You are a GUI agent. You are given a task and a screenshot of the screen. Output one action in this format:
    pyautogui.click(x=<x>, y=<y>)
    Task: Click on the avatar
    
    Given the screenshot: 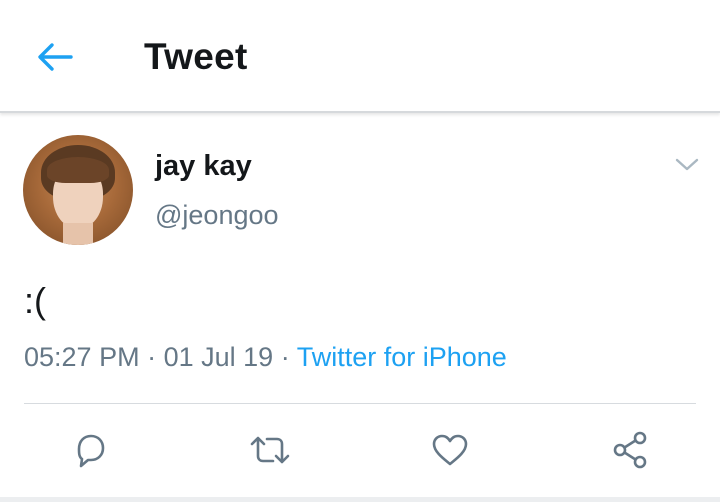 What is the action you would take?
    pyautogui.click(x=78, y=190)
    